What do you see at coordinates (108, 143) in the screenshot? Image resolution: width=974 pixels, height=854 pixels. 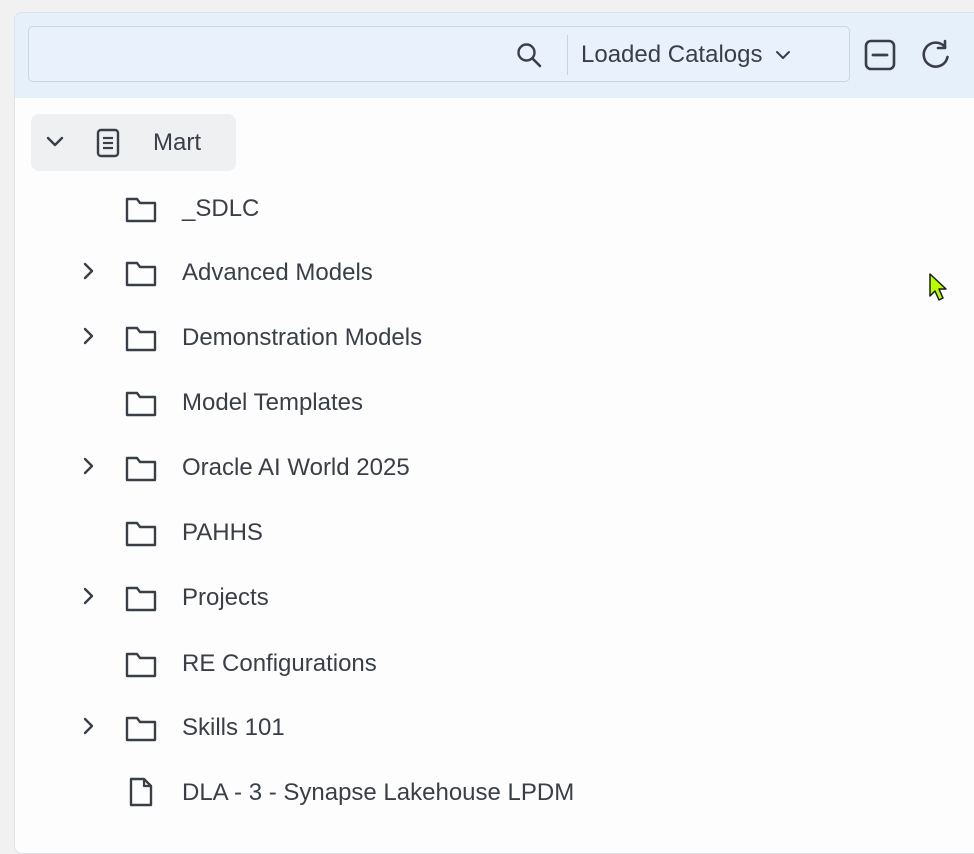 I see `document-list-icon` at bounding box center [108, 143].